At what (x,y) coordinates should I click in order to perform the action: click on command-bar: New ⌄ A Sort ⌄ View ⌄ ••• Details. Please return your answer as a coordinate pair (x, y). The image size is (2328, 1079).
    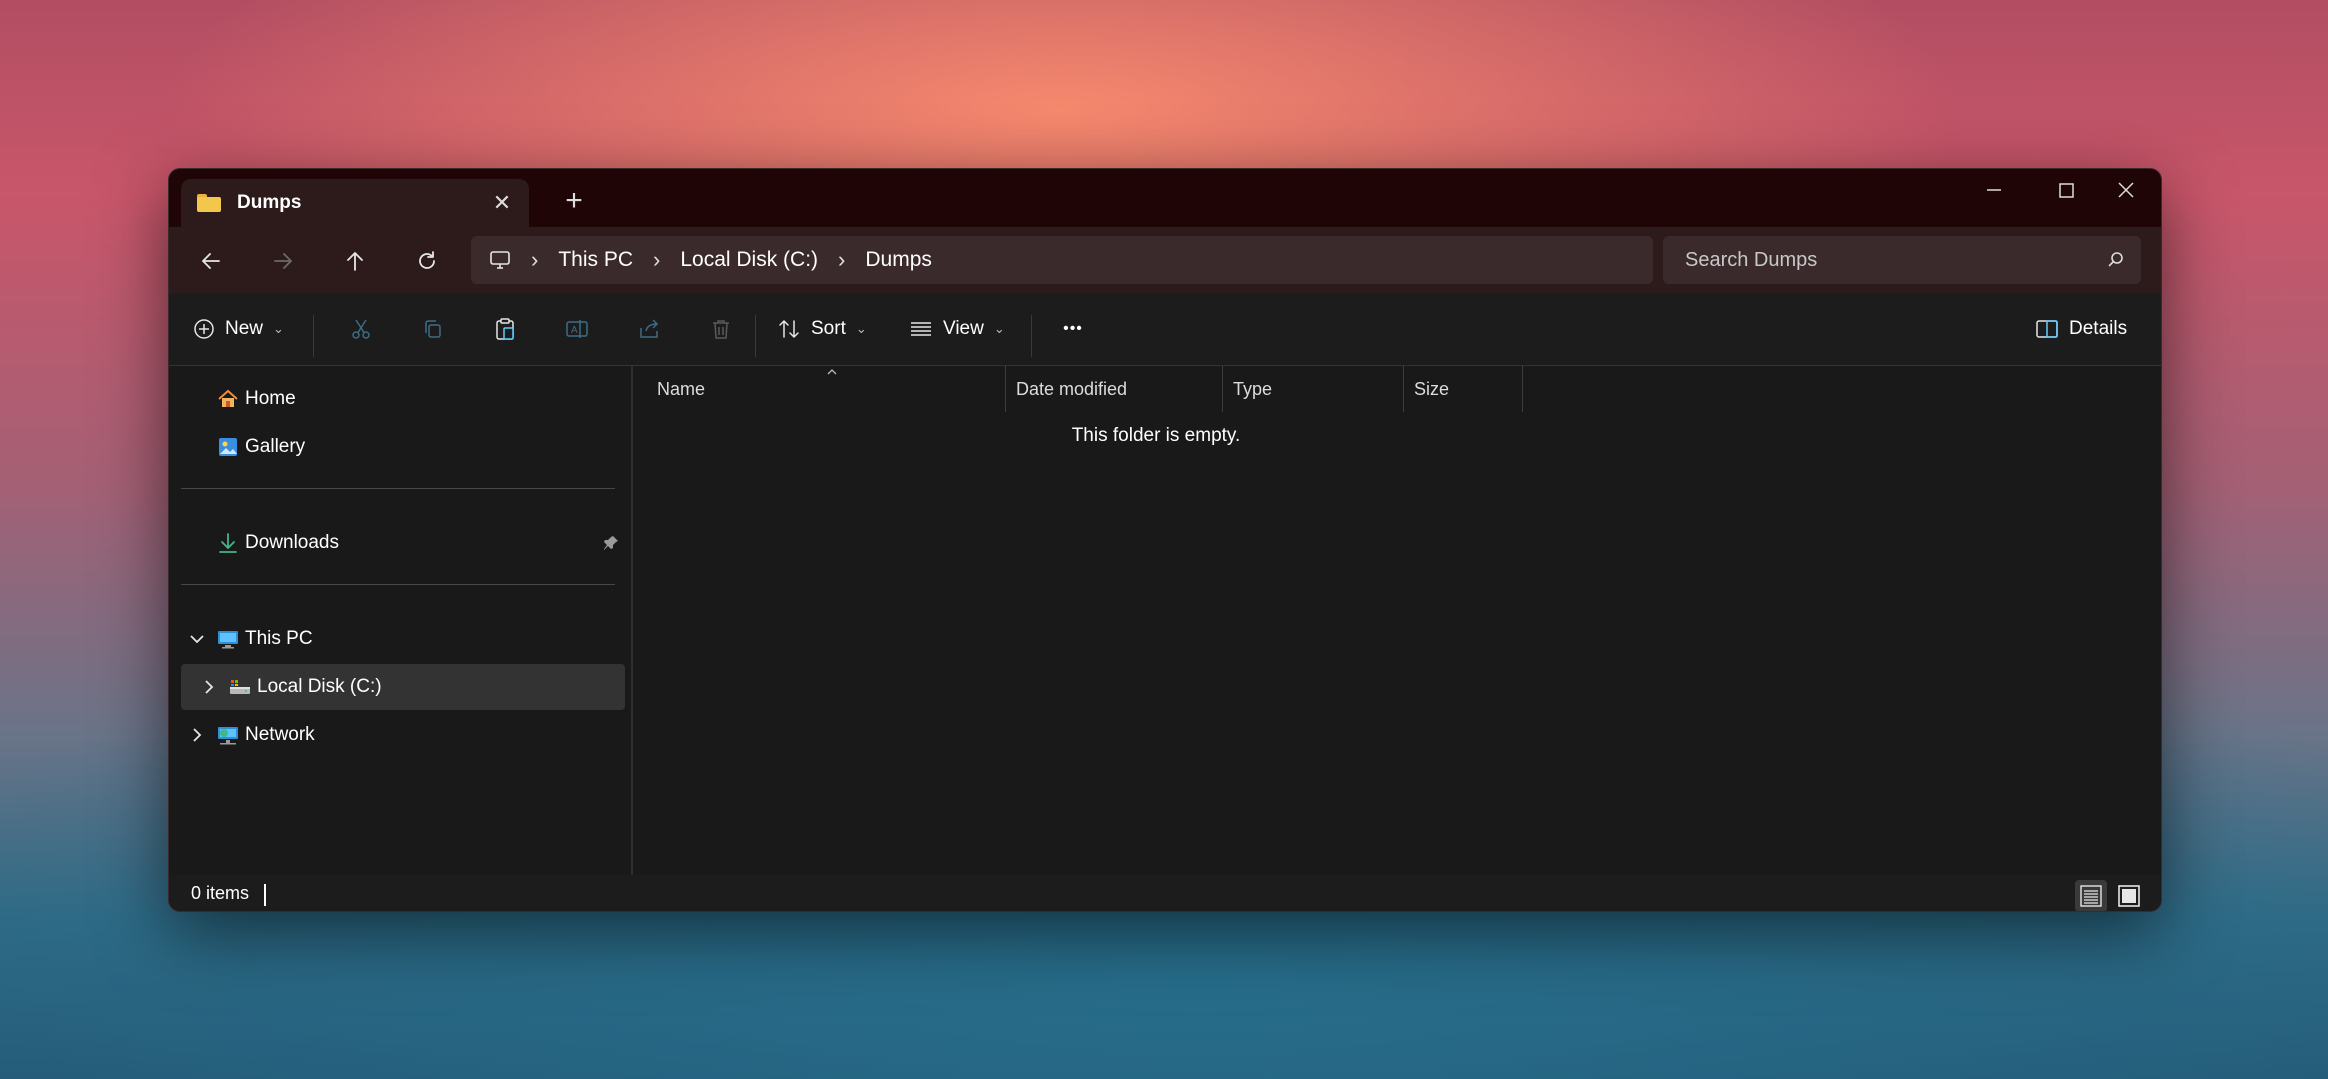
    Looking at the image, I should click on (1165, 329).